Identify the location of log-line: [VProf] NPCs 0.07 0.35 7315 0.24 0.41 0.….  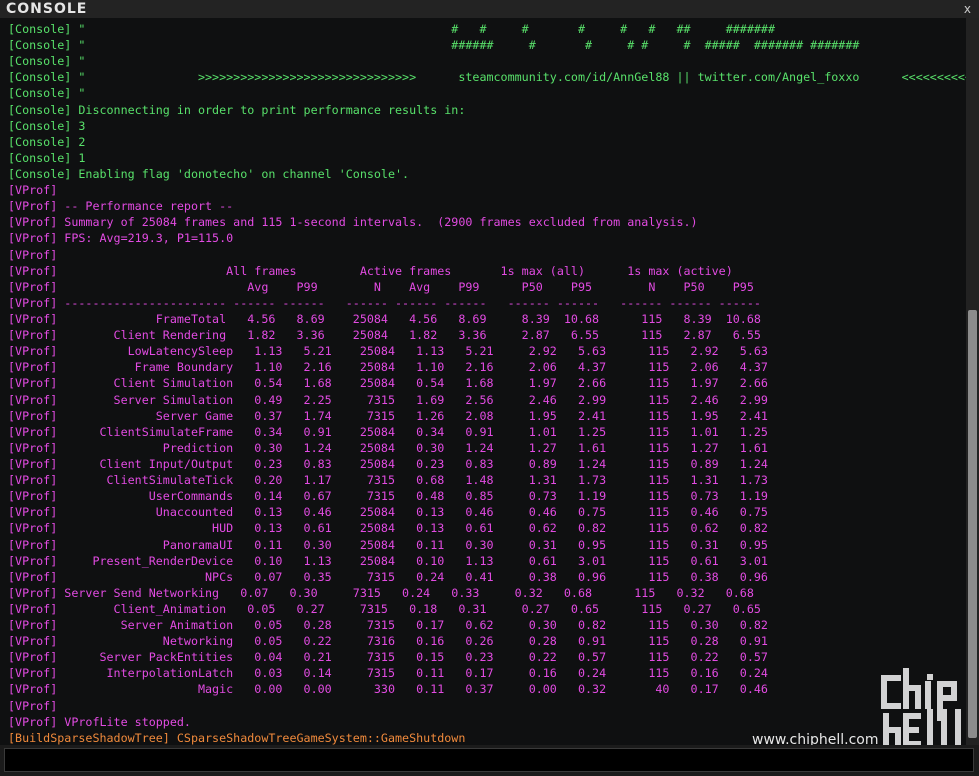
(388, 576).